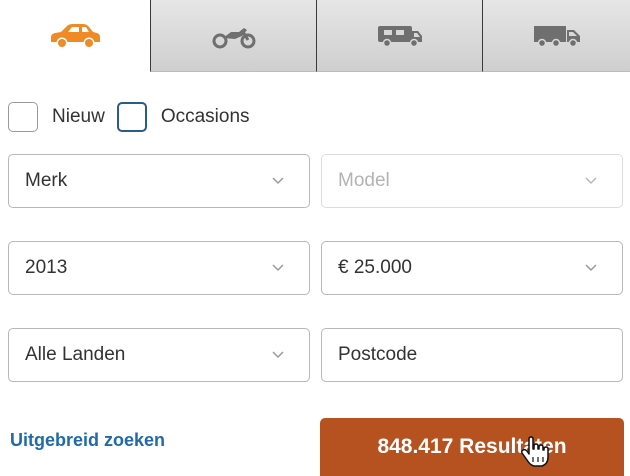 This screenshot has width=630, height=476. I want to click on condition-filters: Nieuw Occasions, so click(135, 117).